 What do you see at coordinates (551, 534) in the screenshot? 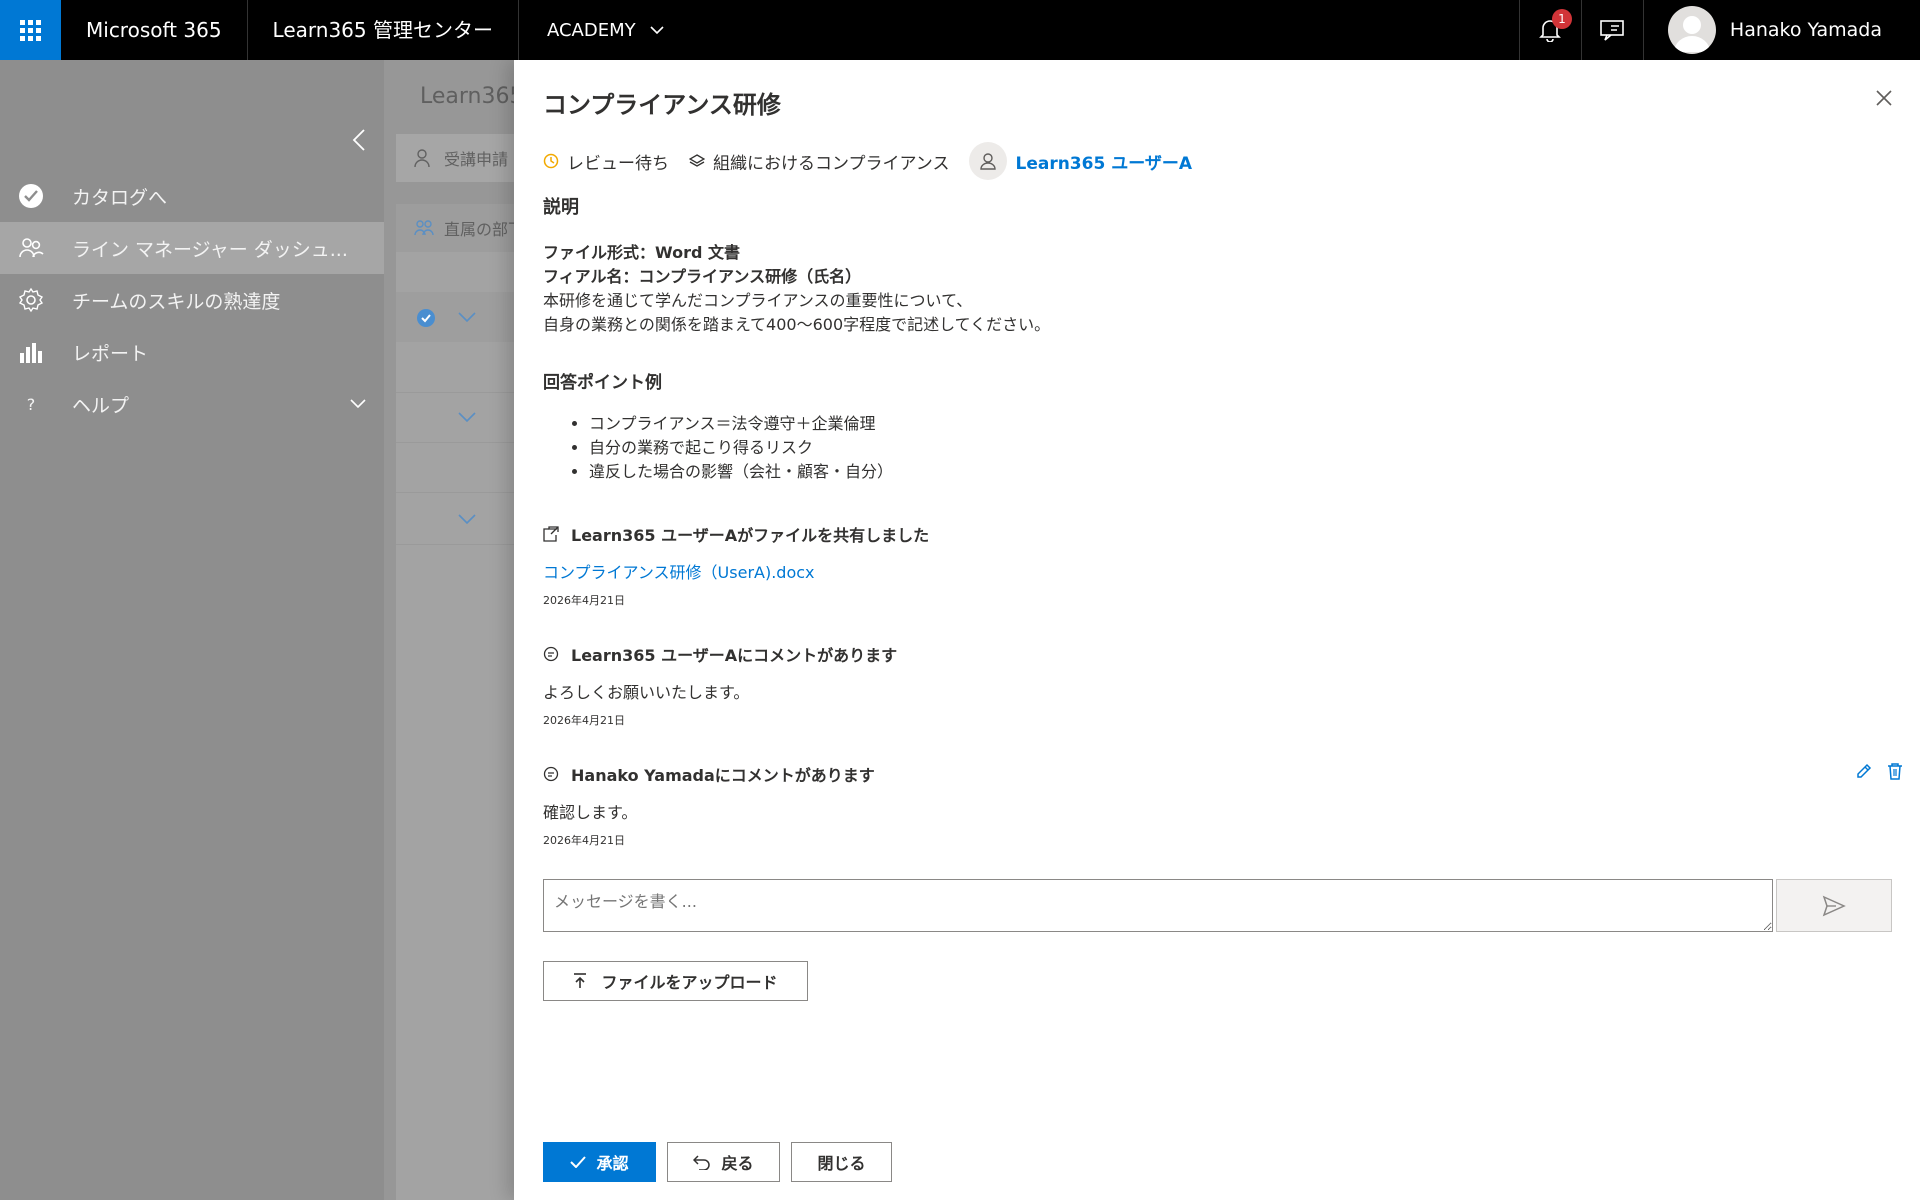
I see `share-icon` at bounding box center [551, 534].